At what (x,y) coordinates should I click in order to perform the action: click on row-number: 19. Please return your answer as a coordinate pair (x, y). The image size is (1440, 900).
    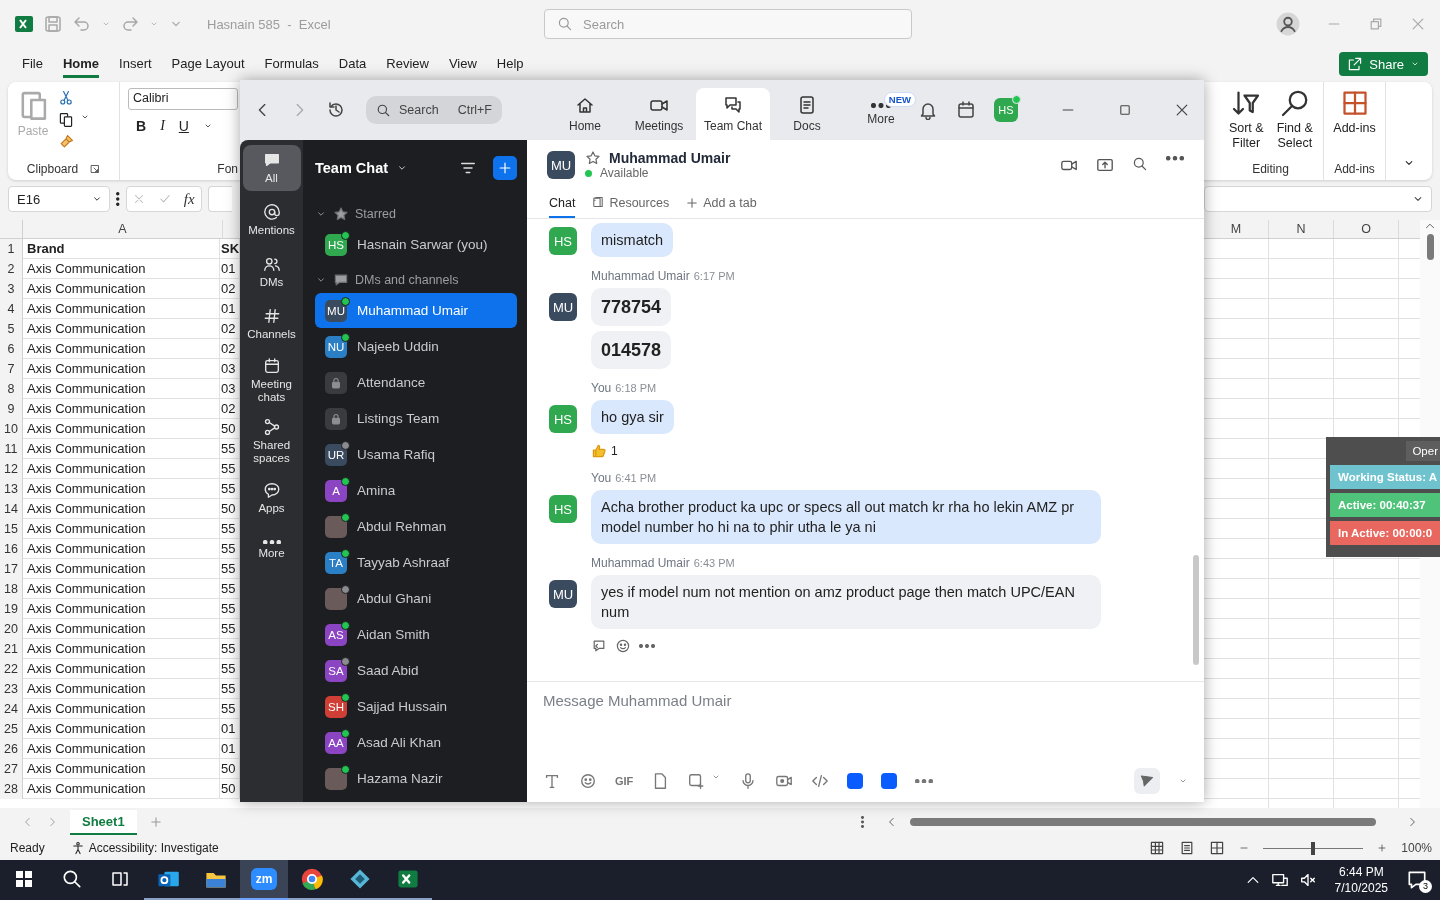
    Looking at the image, I should click on (11, 609).